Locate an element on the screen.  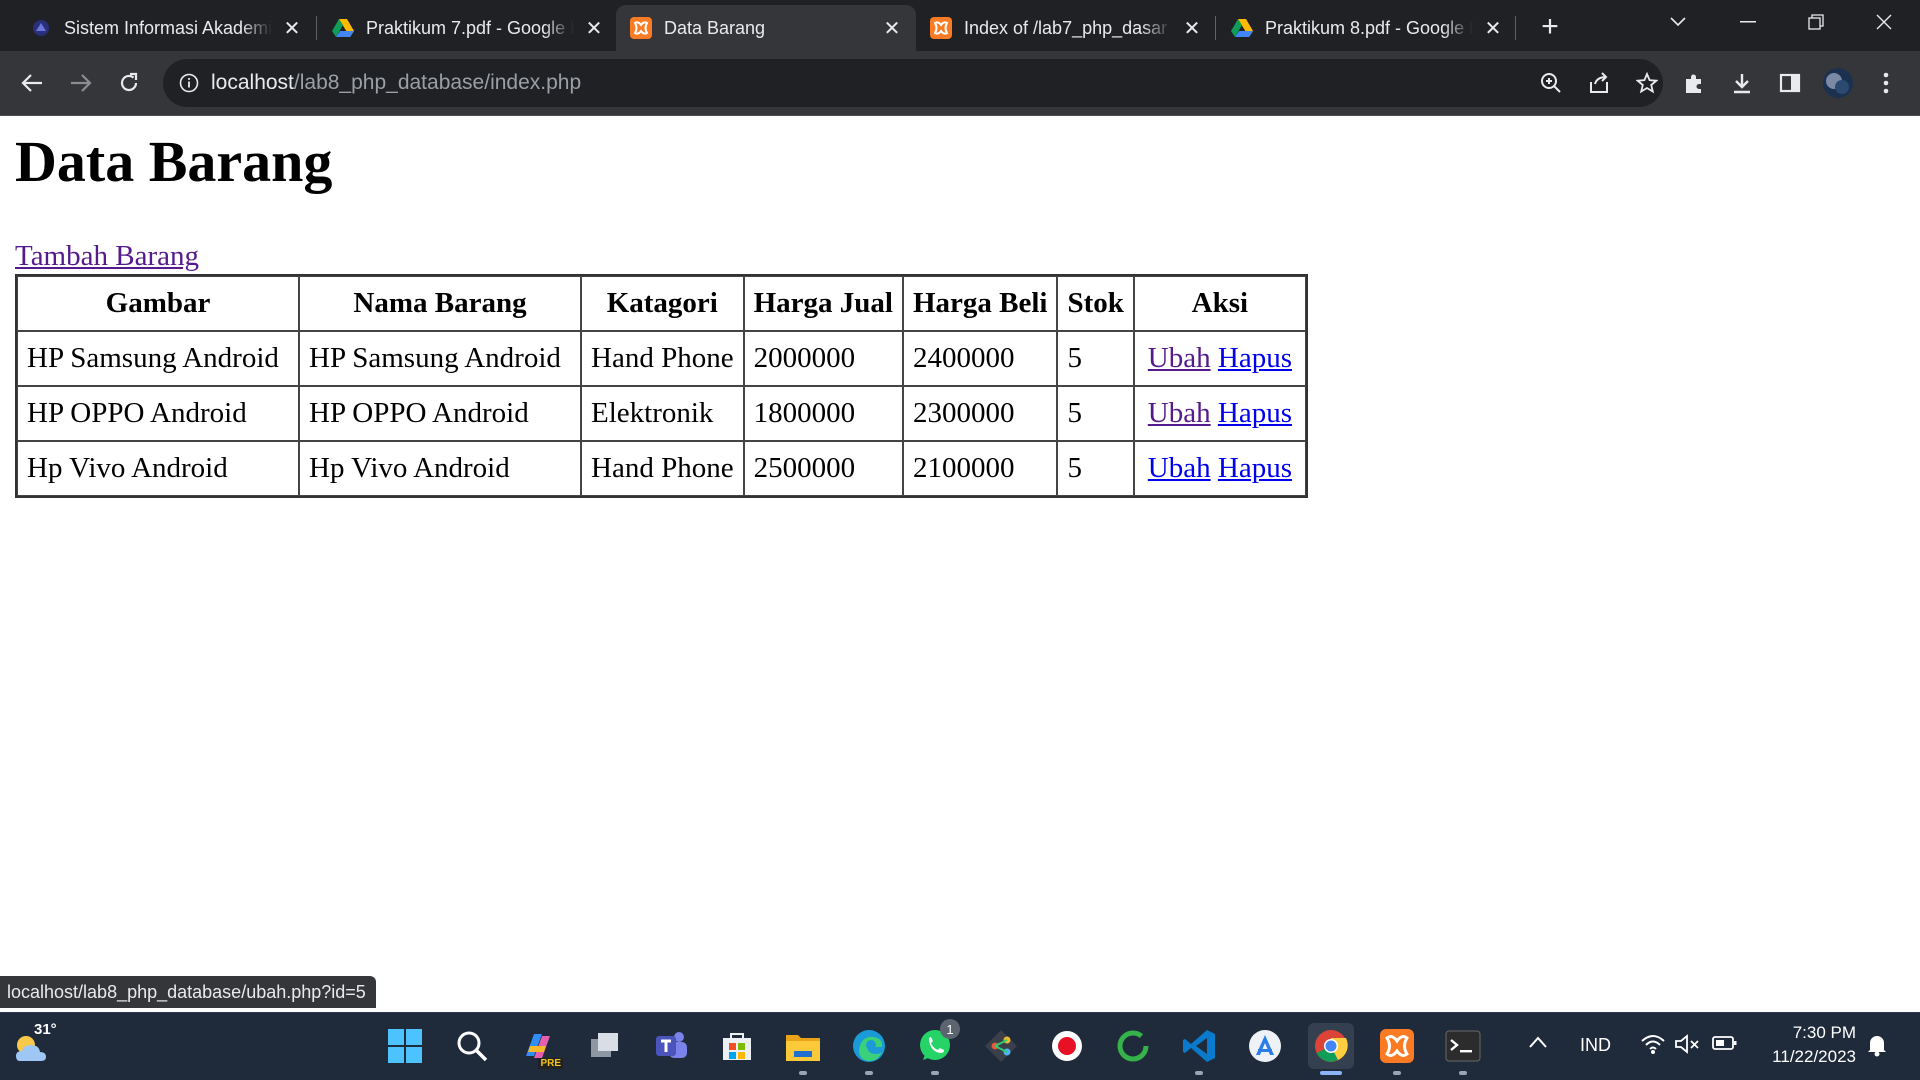
cell-nama: HP OPPO Android is located at coordinates (440, 413).